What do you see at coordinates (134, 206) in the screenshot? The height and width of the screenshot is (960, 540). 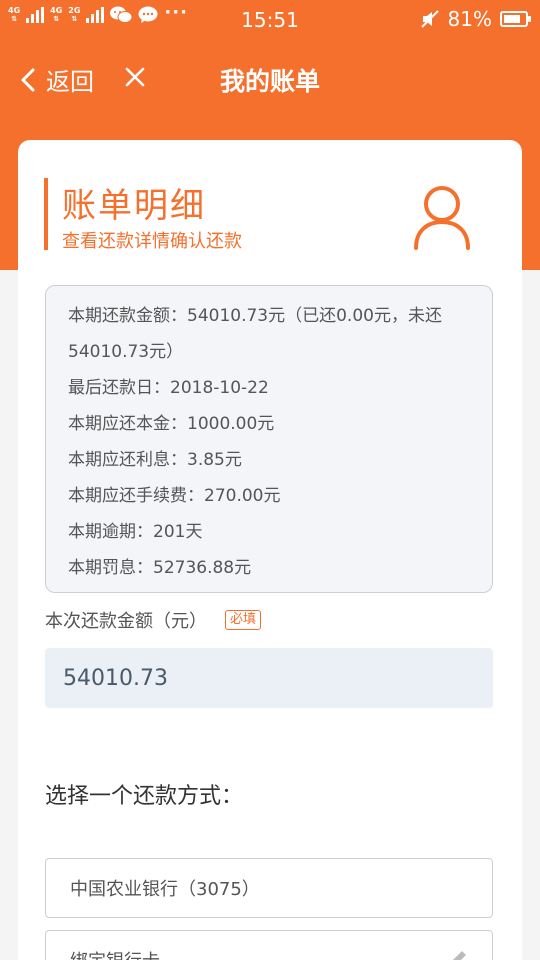 I see `card-title: 账单明细` at bounding box center [134, 206].